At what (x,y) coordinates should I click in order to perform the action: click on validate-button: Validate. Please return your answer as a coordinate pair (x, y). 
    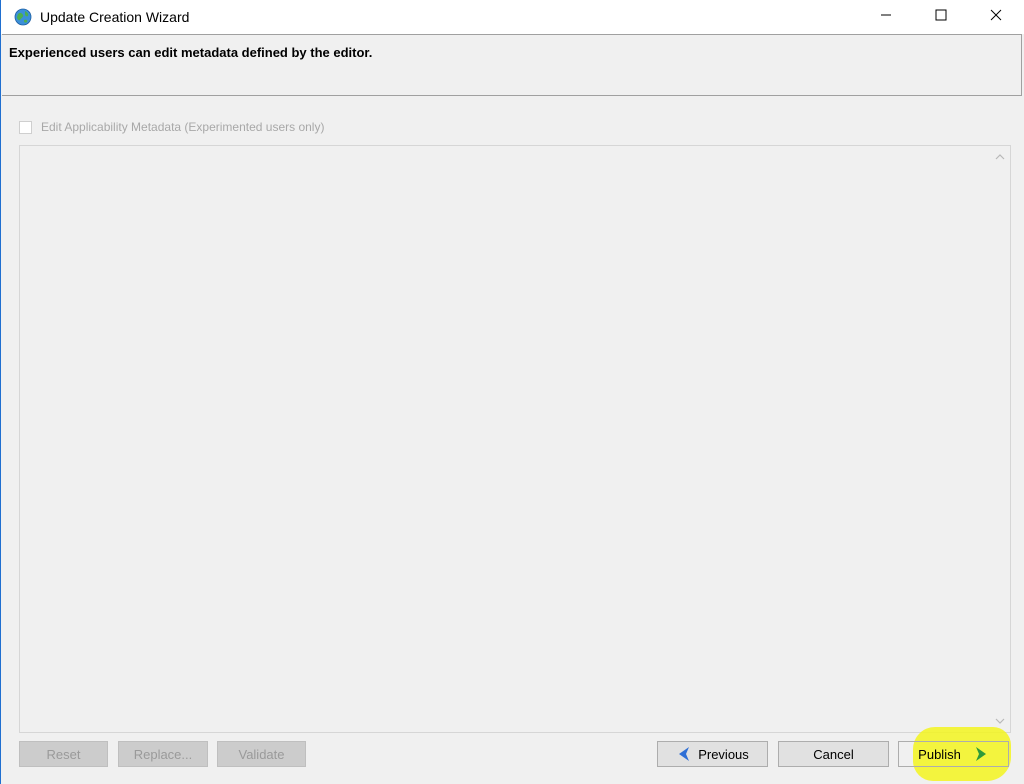
    Looking at the image, I should click on (261, 754).